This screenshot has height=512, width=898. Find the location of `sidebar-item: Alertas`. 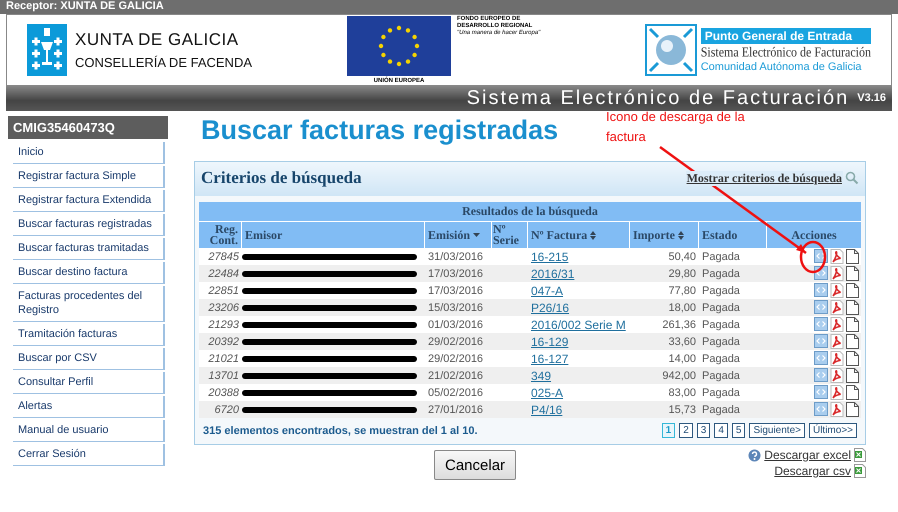

sidebar-item: Alertas is located at coordinates (89, 407).